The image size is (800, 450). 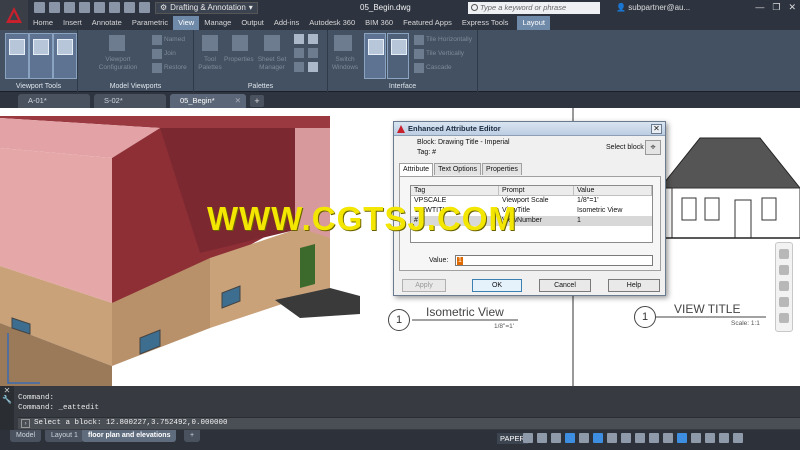 I want to click on open-icon, so click(x=54, y=7).